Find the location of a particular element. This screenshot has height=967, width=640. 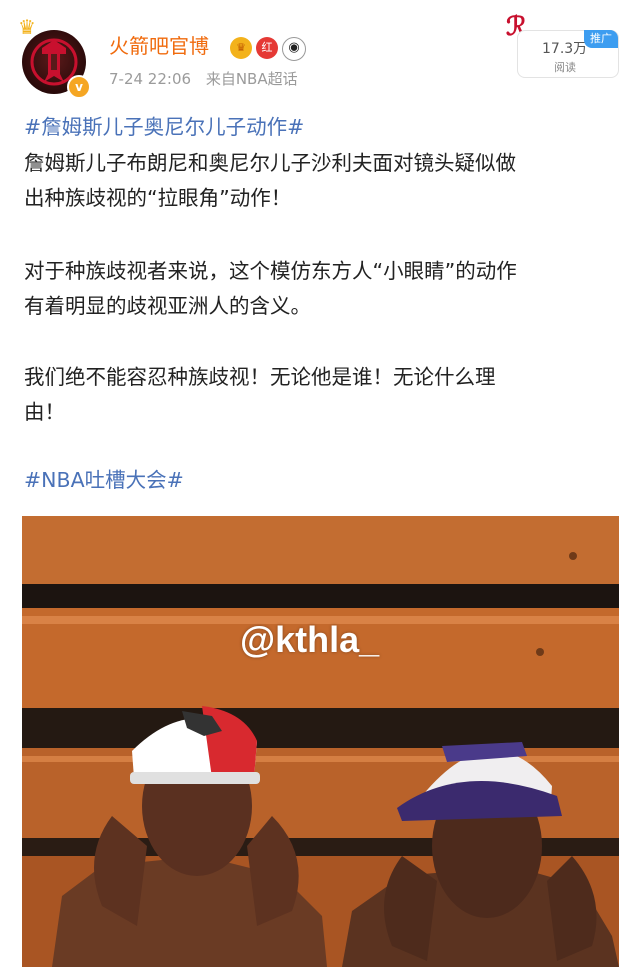

author-name: 火箭吧官博 is located at coordinates (159, 44).